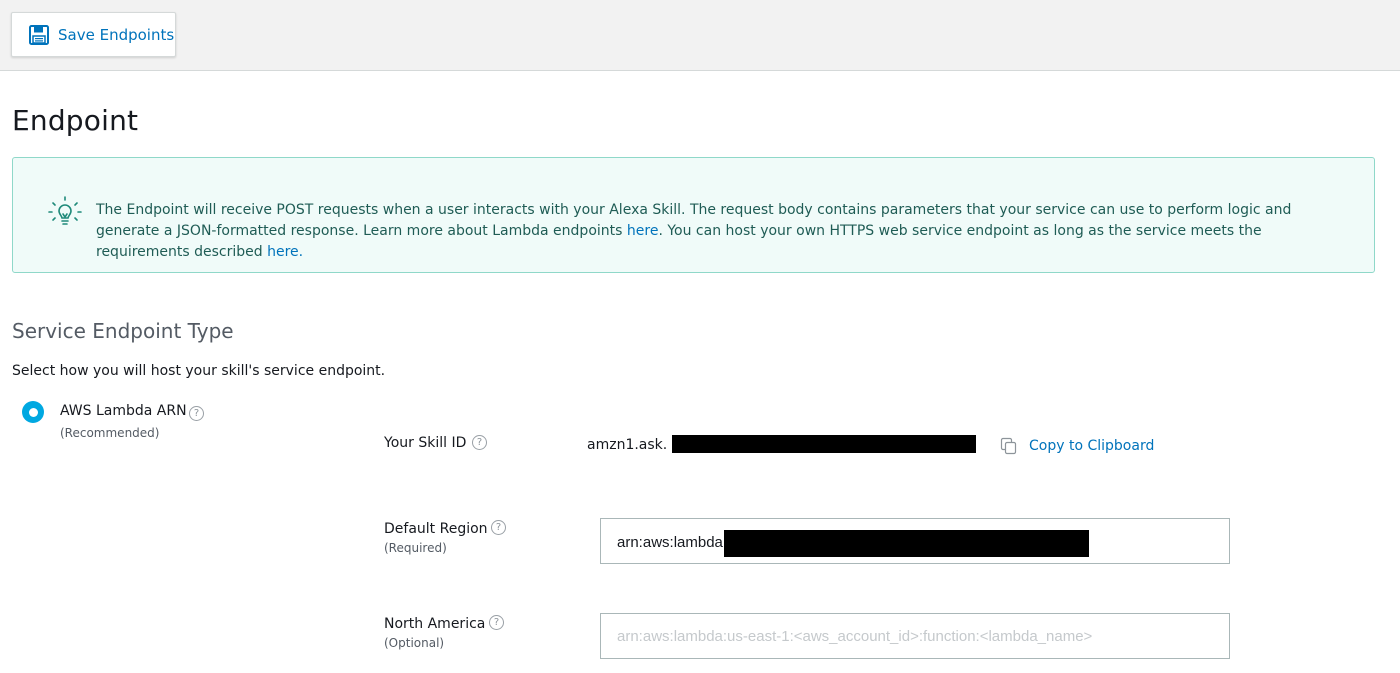  Describe the element at coordinates (65, 213) in the screenshot. I see `lightbulb-icon` at that location.